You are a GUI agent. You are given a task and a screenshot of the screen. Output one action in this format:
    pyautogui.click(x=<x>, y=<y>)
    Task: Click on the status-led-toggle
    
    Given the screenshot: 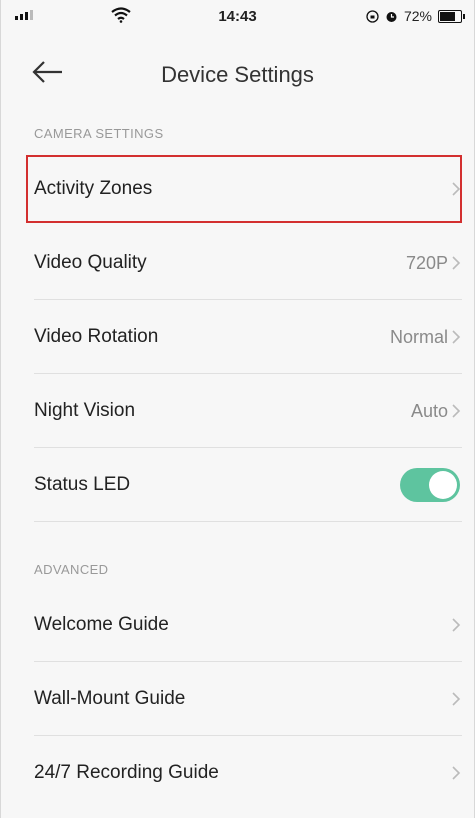 What is the action you would take?
    pyautogui.click(x=430, y=485)
    